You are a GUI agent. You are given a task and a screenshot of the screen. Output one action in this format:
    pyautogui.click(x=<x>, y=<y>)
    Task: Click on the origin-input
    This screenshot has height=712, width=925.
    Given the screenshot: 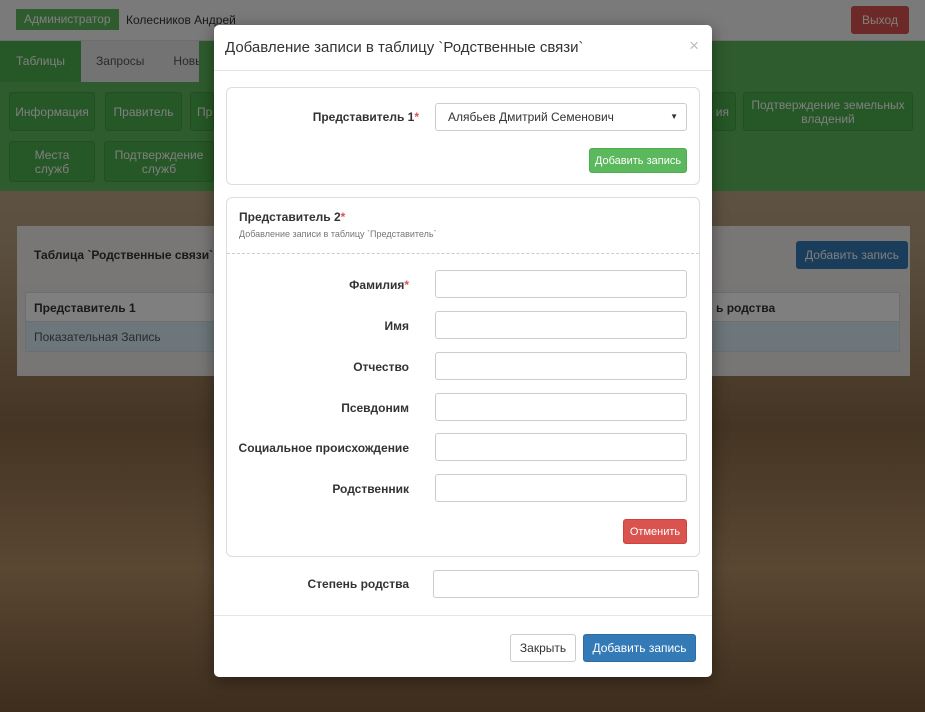 What is the action you would take?
    pyautogui.click(x=561, y=447)
    